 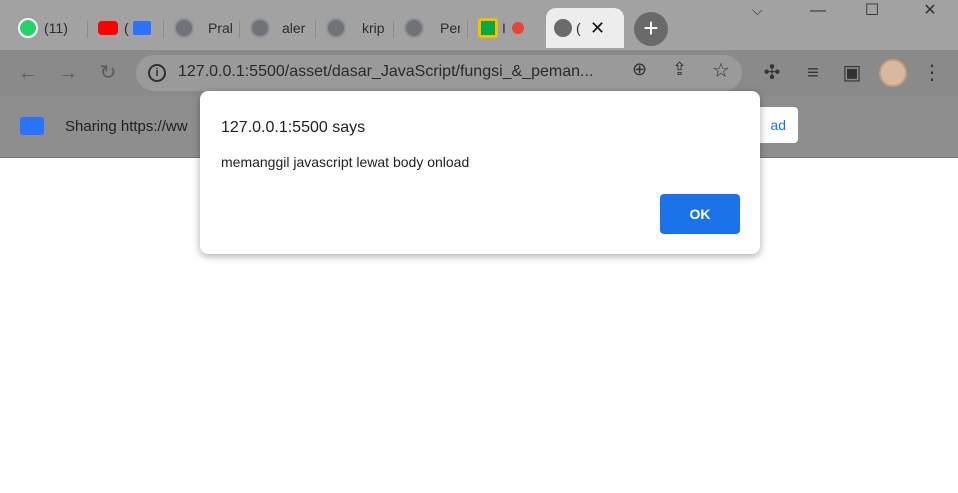 What do you see at coordinates (852, 73) in the screenshot?
I see `side-panel-icon: ▣` at bounding box center [852, 73].